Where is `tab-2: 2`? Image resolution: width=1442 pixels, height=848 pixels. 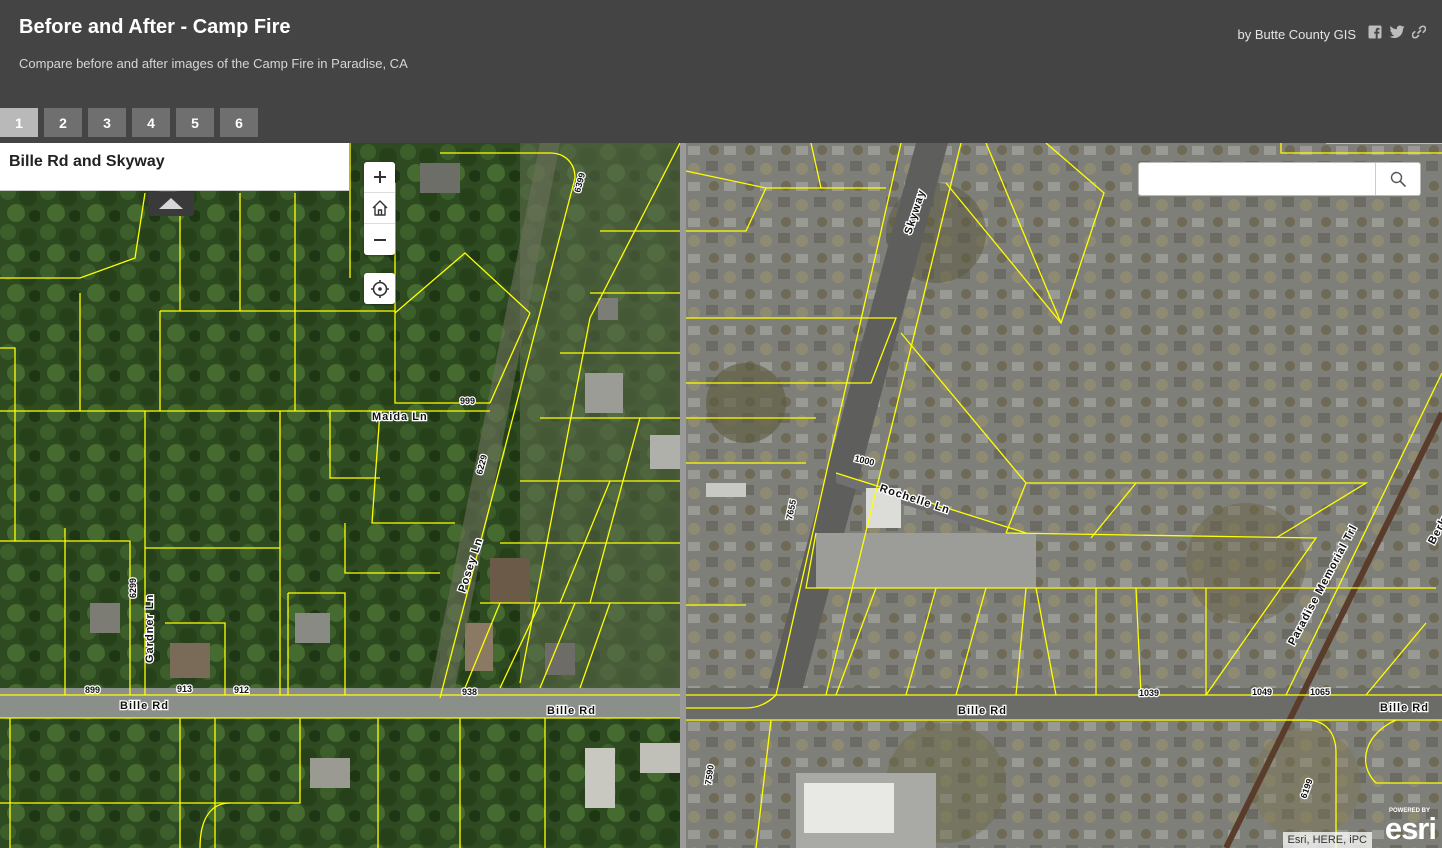
tab-2: 2 is located at coordinates (63, 122).